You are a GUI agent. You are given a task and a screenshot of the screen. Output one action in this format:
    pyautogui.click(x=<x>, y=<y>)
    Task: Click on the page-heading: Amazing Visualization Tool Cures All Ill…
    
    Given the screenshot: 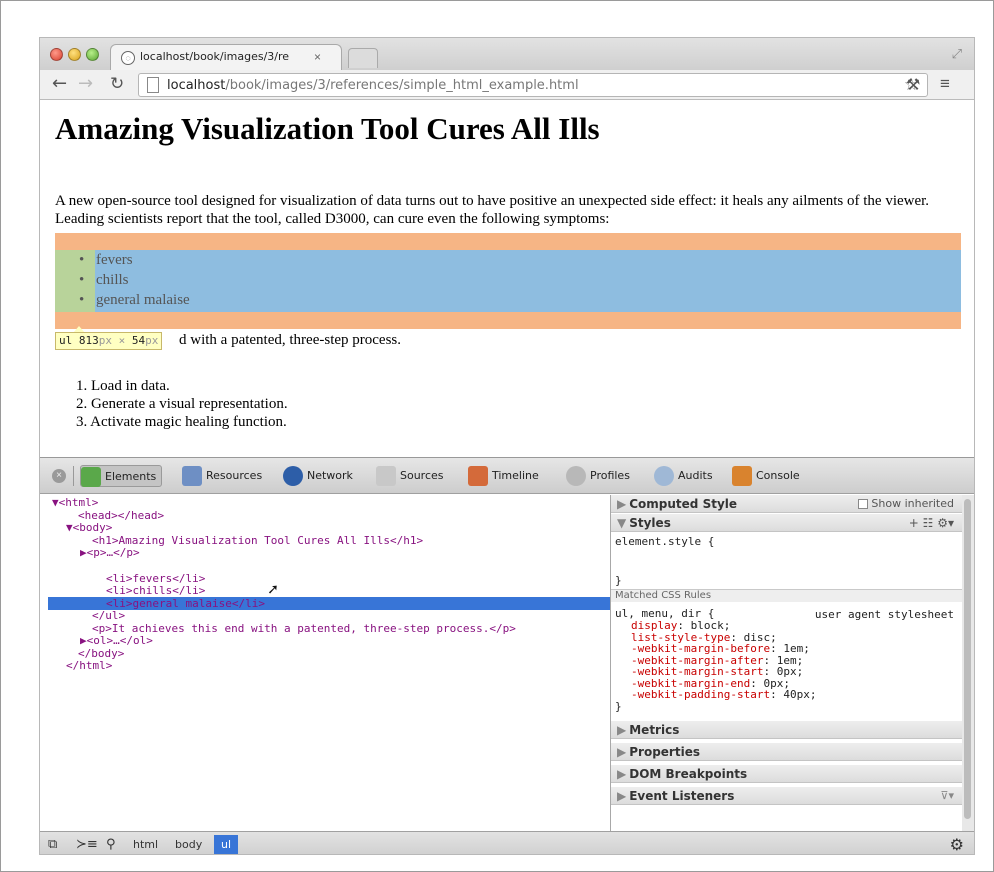 What is the action you would take?
    pyautogui.click(x=327, y=128)
    